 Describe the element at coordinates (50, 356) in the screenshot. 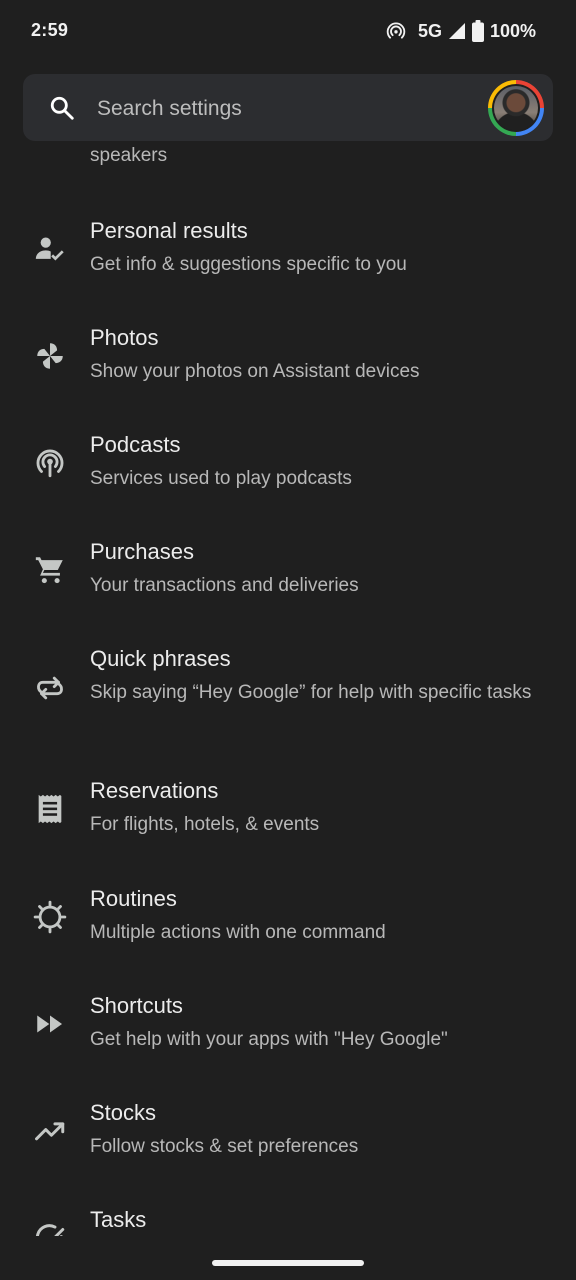

I see `pinwheel-icon` at that location.